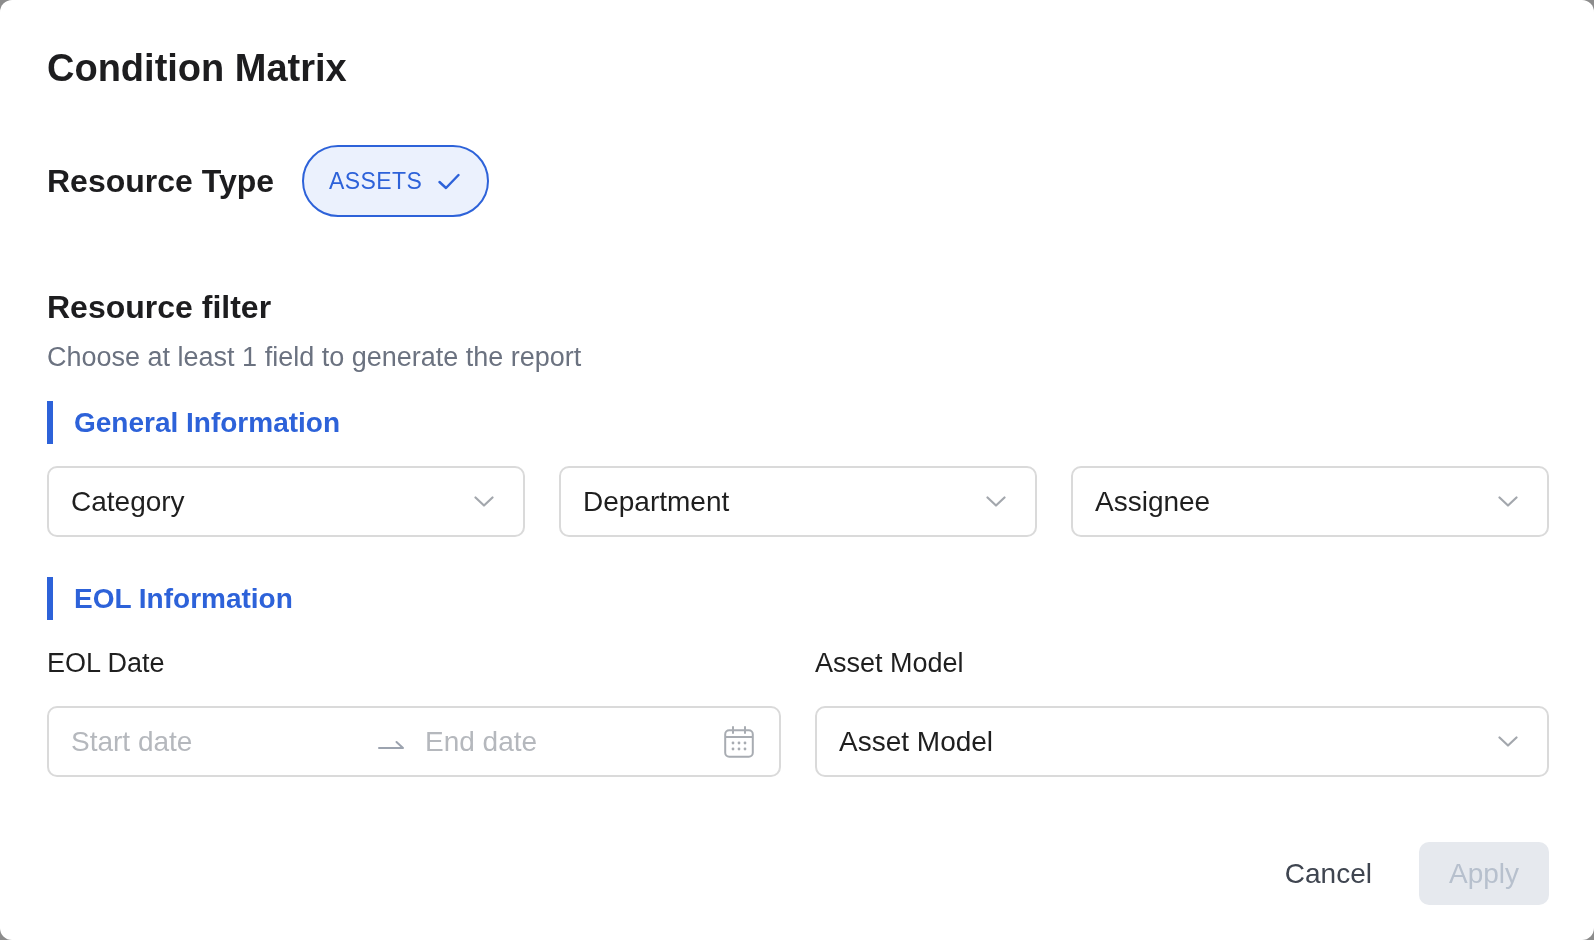  Describe the element at coordinates (215, 741) in the screenshot. I see `start-date-input: Start date` at that location.